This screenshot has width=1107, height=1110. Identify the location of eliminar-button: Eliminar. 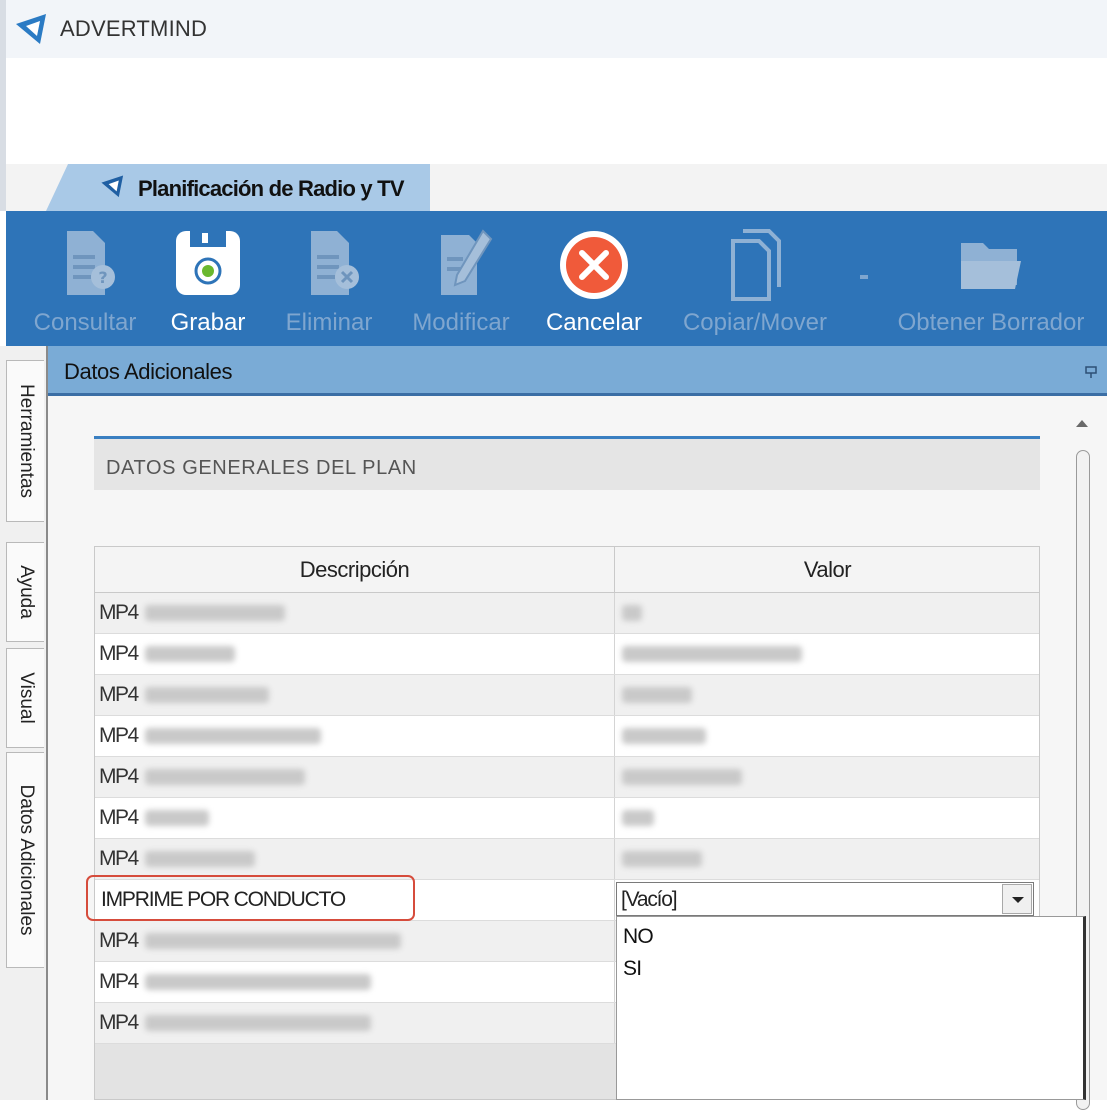
(329, 281).